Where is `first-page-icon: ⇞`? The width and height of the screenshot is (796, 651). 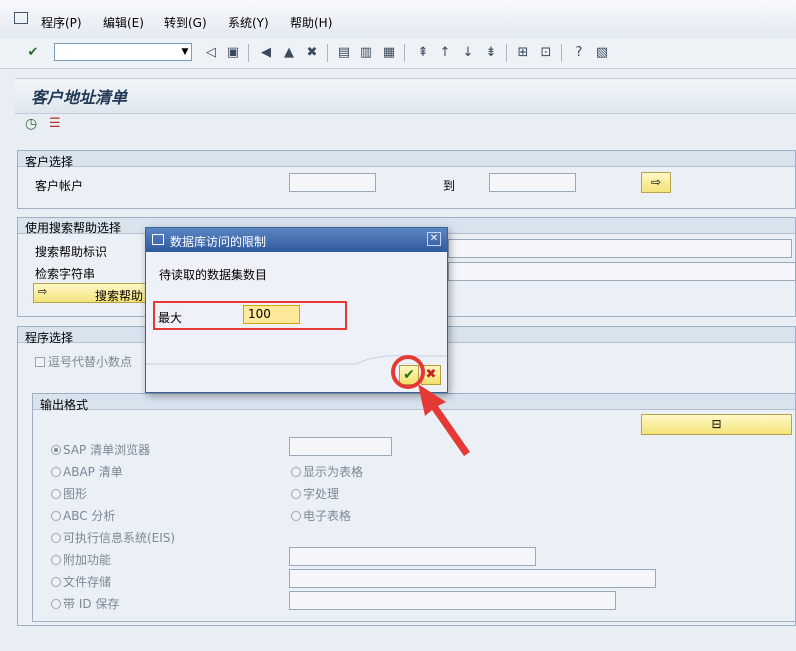 first-page-icon: ⇞ is located at coordinates (423, 53).